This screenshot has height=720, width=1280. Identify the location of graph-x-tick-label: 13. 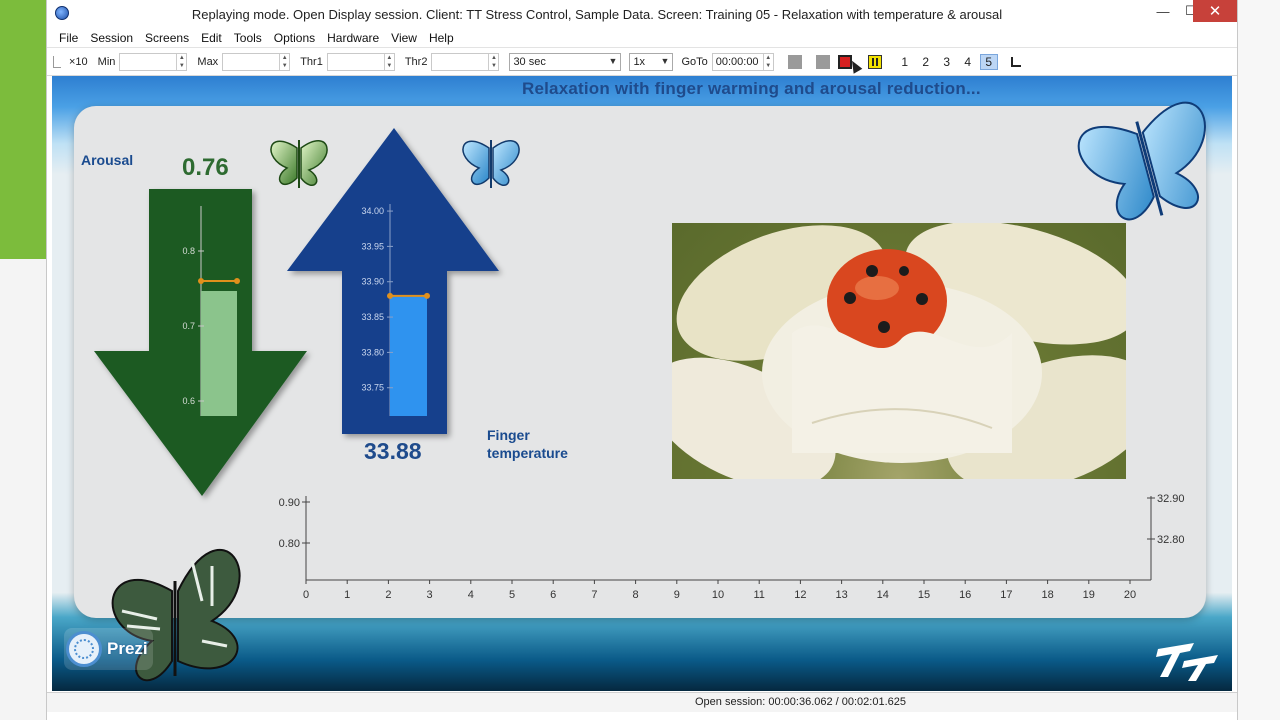
(841, 595).